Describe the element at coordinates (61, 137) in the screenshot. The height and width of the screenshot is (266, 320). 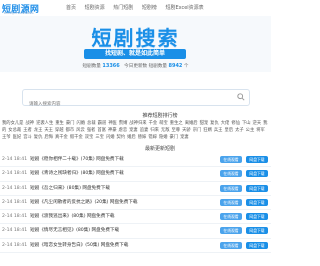
I see `hot-tag: 真千金` at that location.